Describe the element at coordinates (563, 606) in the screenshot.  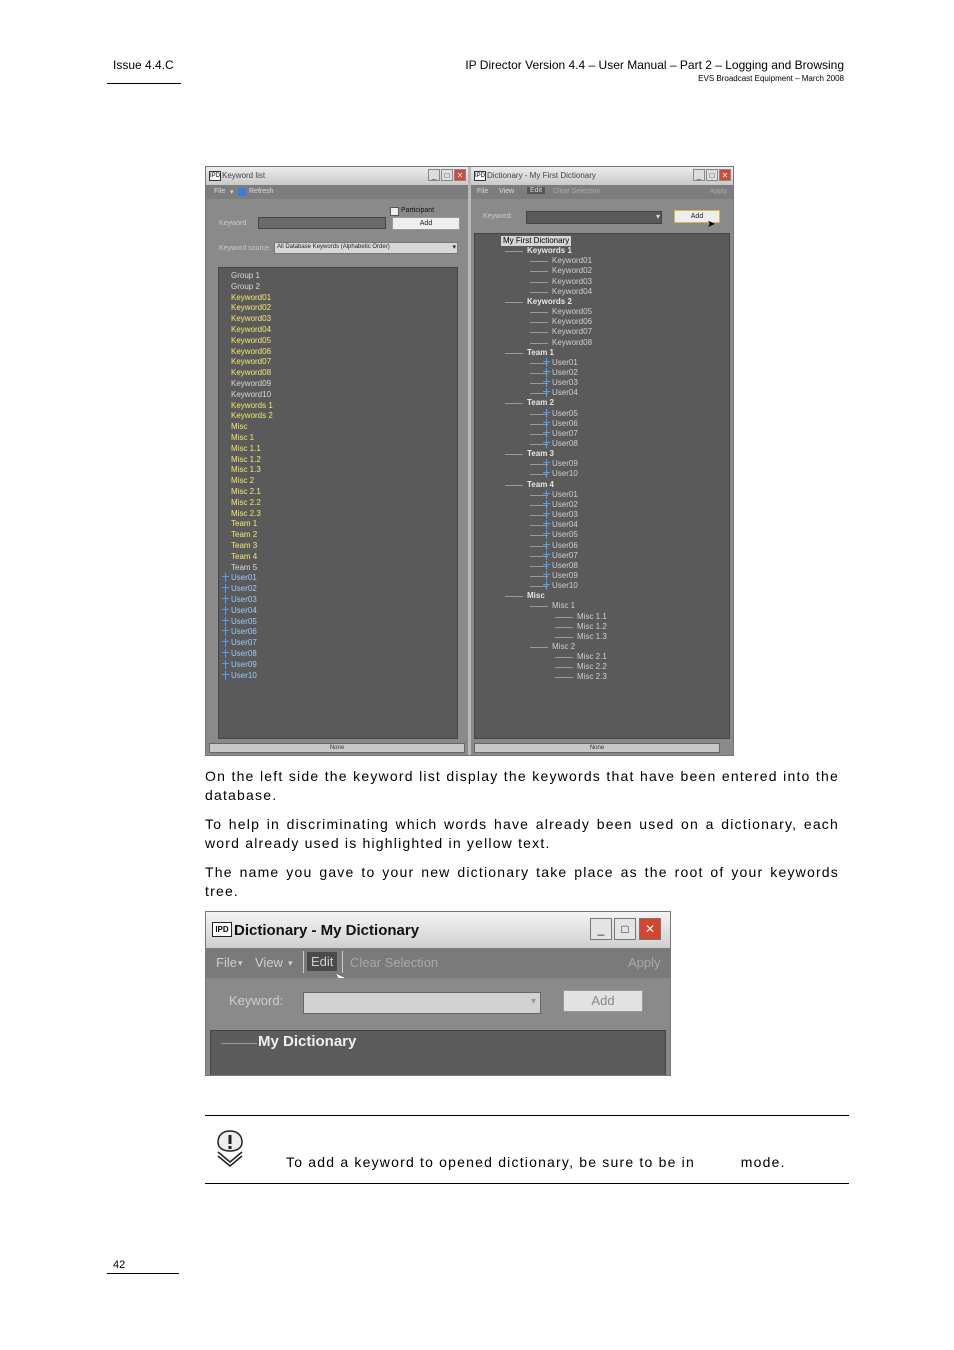
I see `tree-item: Misc 1` at that location.